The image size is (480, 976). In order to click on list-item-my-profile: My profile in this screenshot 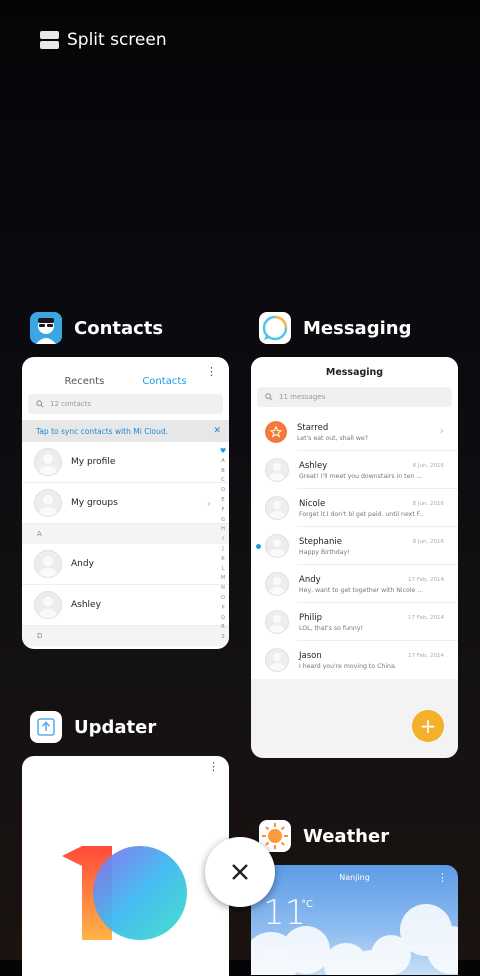, I will do `click(125, 462)`.